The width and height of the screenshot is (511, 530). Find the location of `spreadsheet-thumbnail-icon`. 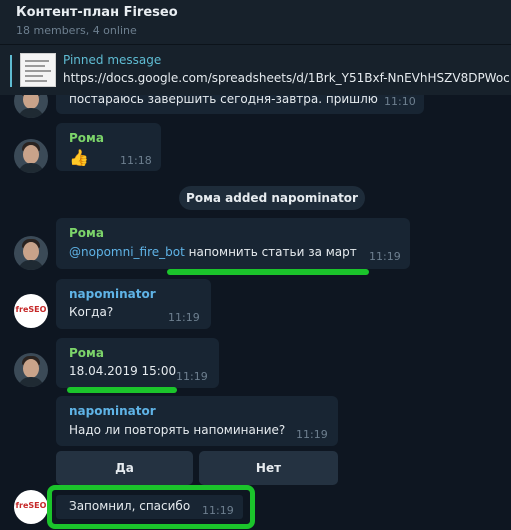

spreadsheet-thumbnail-icon is located at coordinates (38, 70).